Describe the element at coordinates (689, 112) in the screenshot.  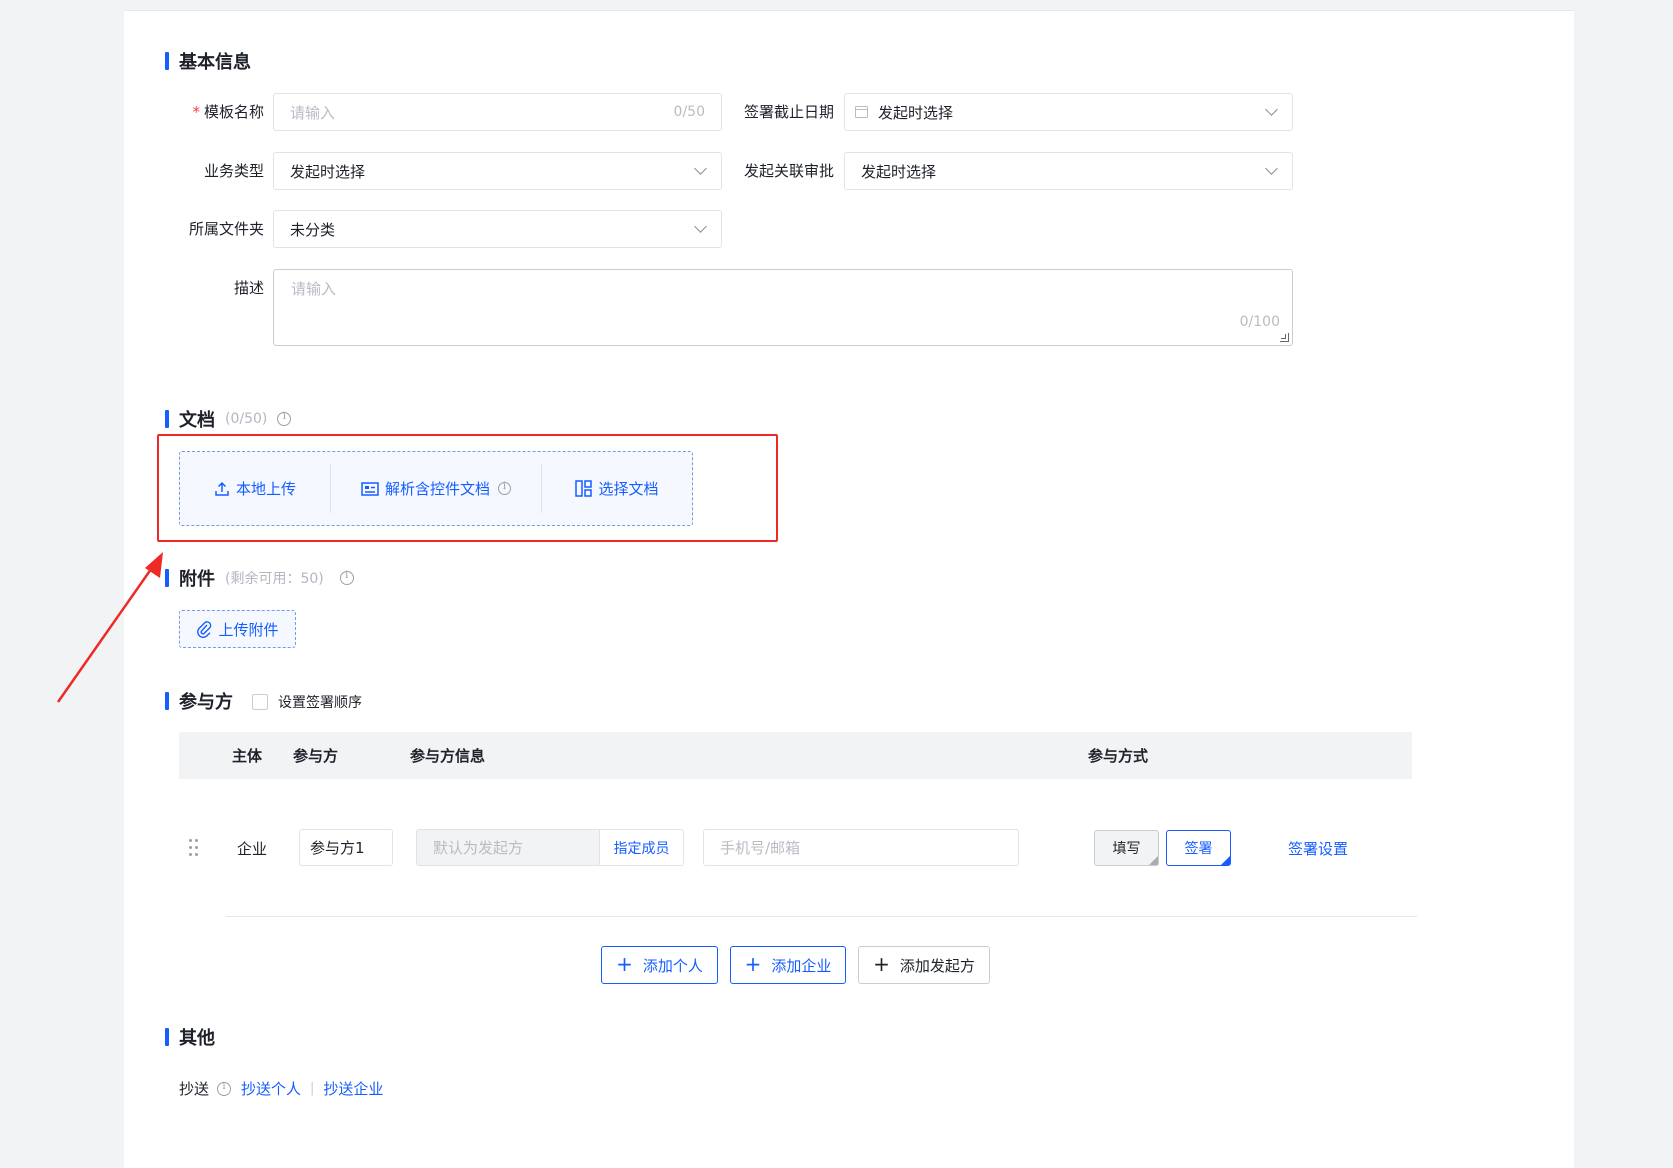
I see `template-name-counter: 0/50` at that location.